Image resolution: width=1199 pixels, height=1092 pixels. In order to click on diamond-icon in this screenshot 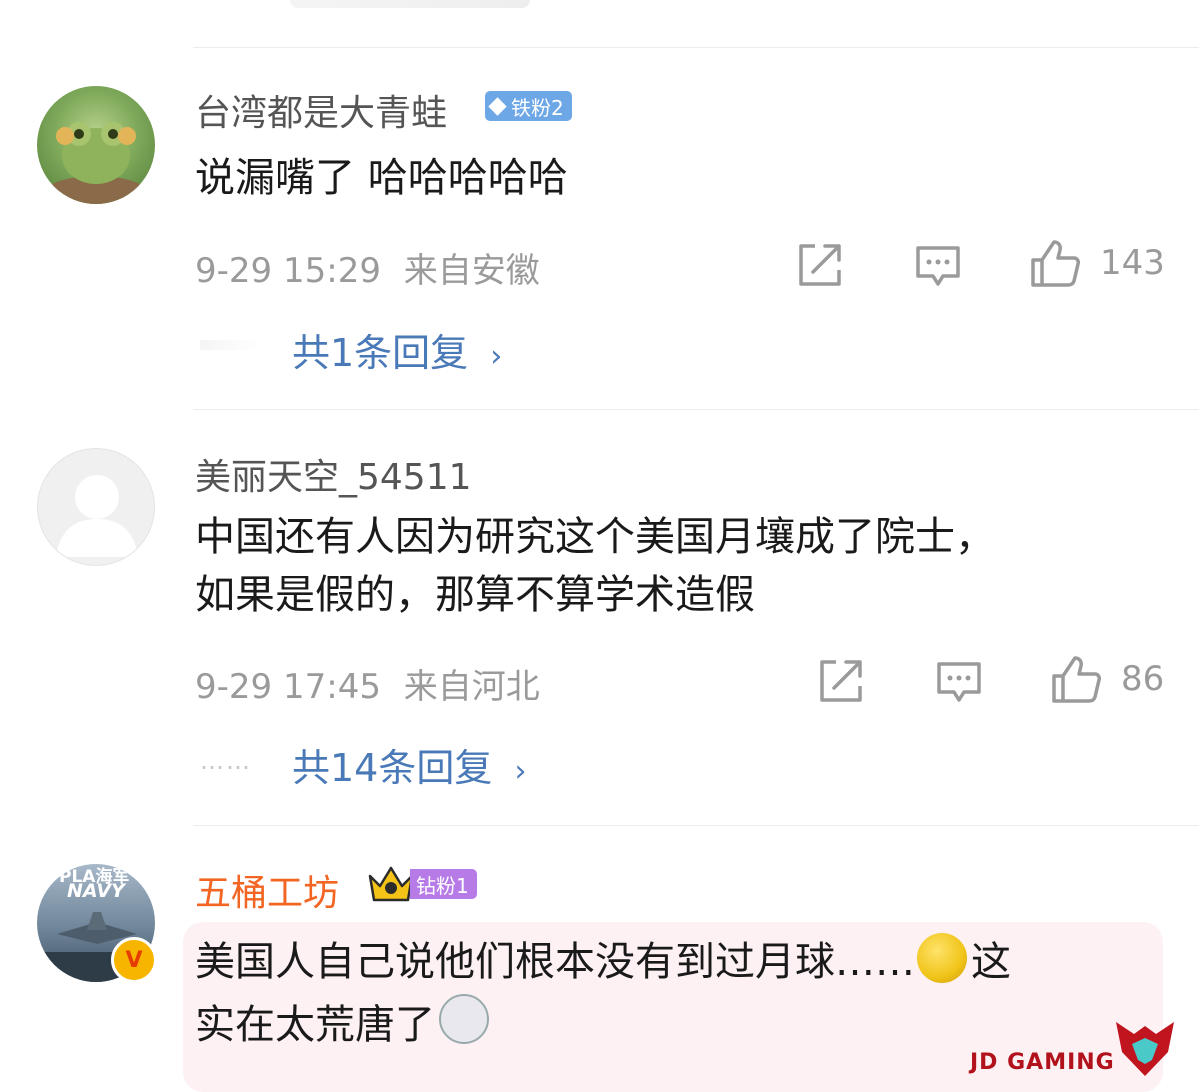, I will do `click(497, 106)`.